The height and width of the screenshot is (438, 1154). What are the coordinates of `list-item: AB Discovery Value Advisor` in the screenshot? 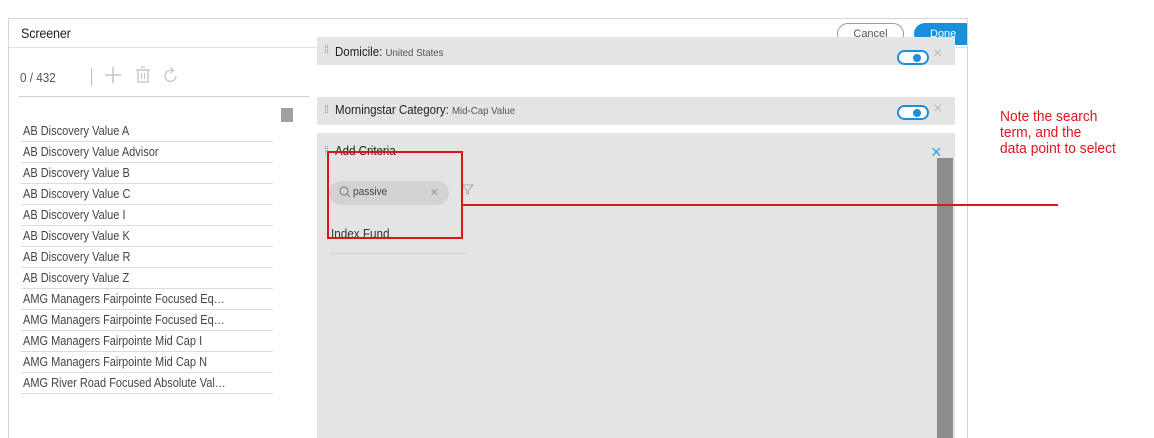 It's located at (147, 152).